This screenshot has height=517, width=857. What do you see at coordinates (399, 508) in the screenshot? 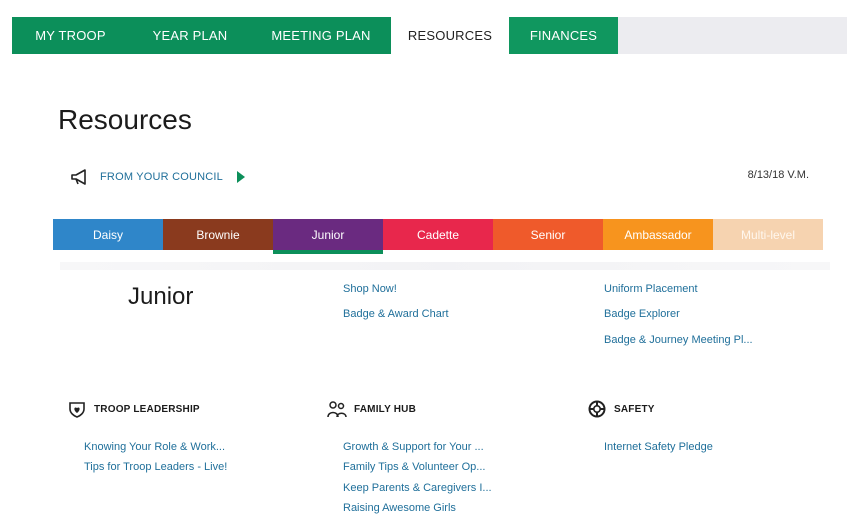
I see `raising-awesome-girls-link: Raising Awesome Girls` at bounding box center [399, 508].